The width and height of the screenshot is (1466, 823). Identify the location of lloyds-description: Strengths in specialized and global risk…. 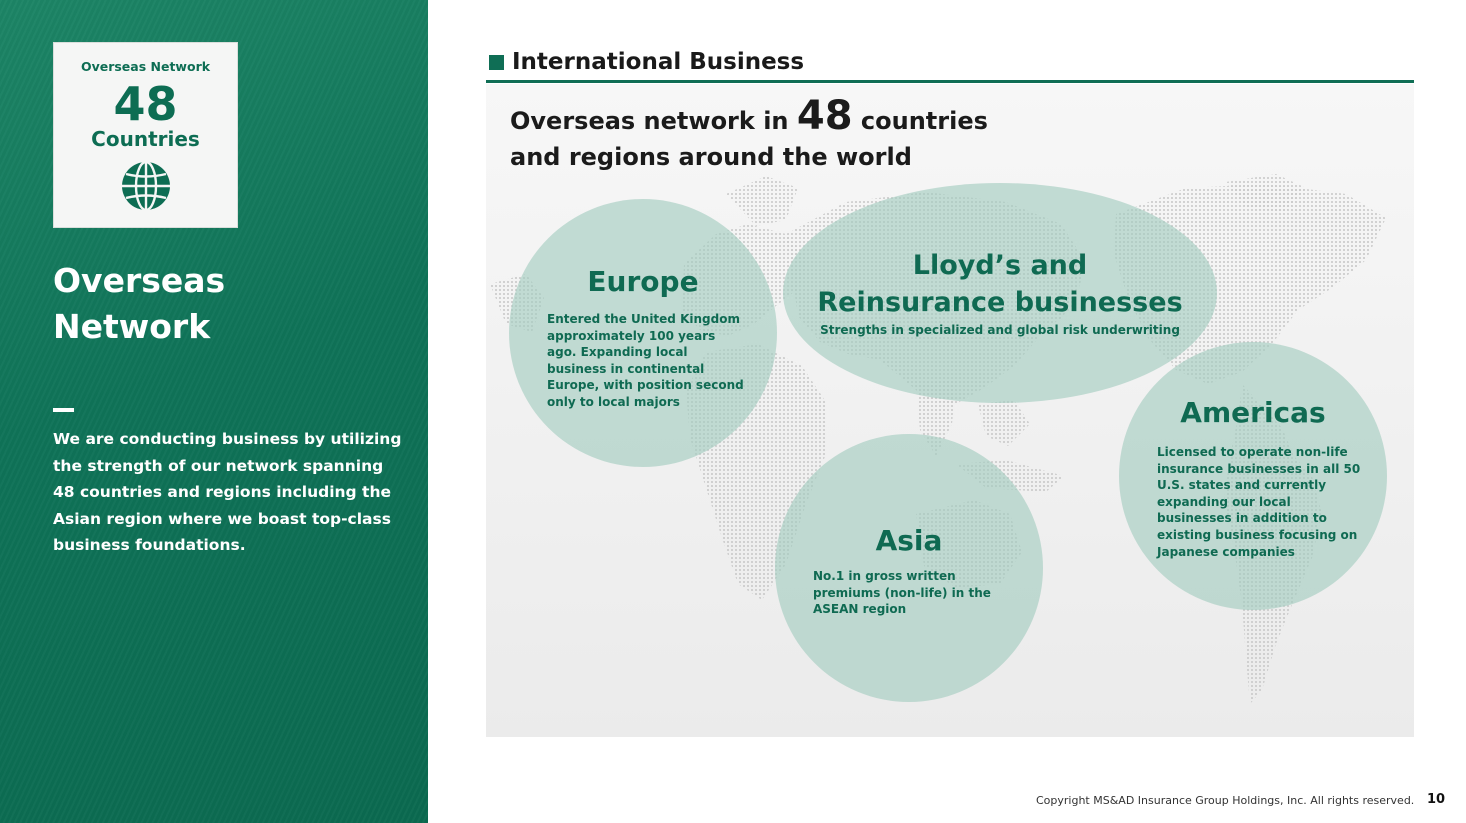
(1000, 330).